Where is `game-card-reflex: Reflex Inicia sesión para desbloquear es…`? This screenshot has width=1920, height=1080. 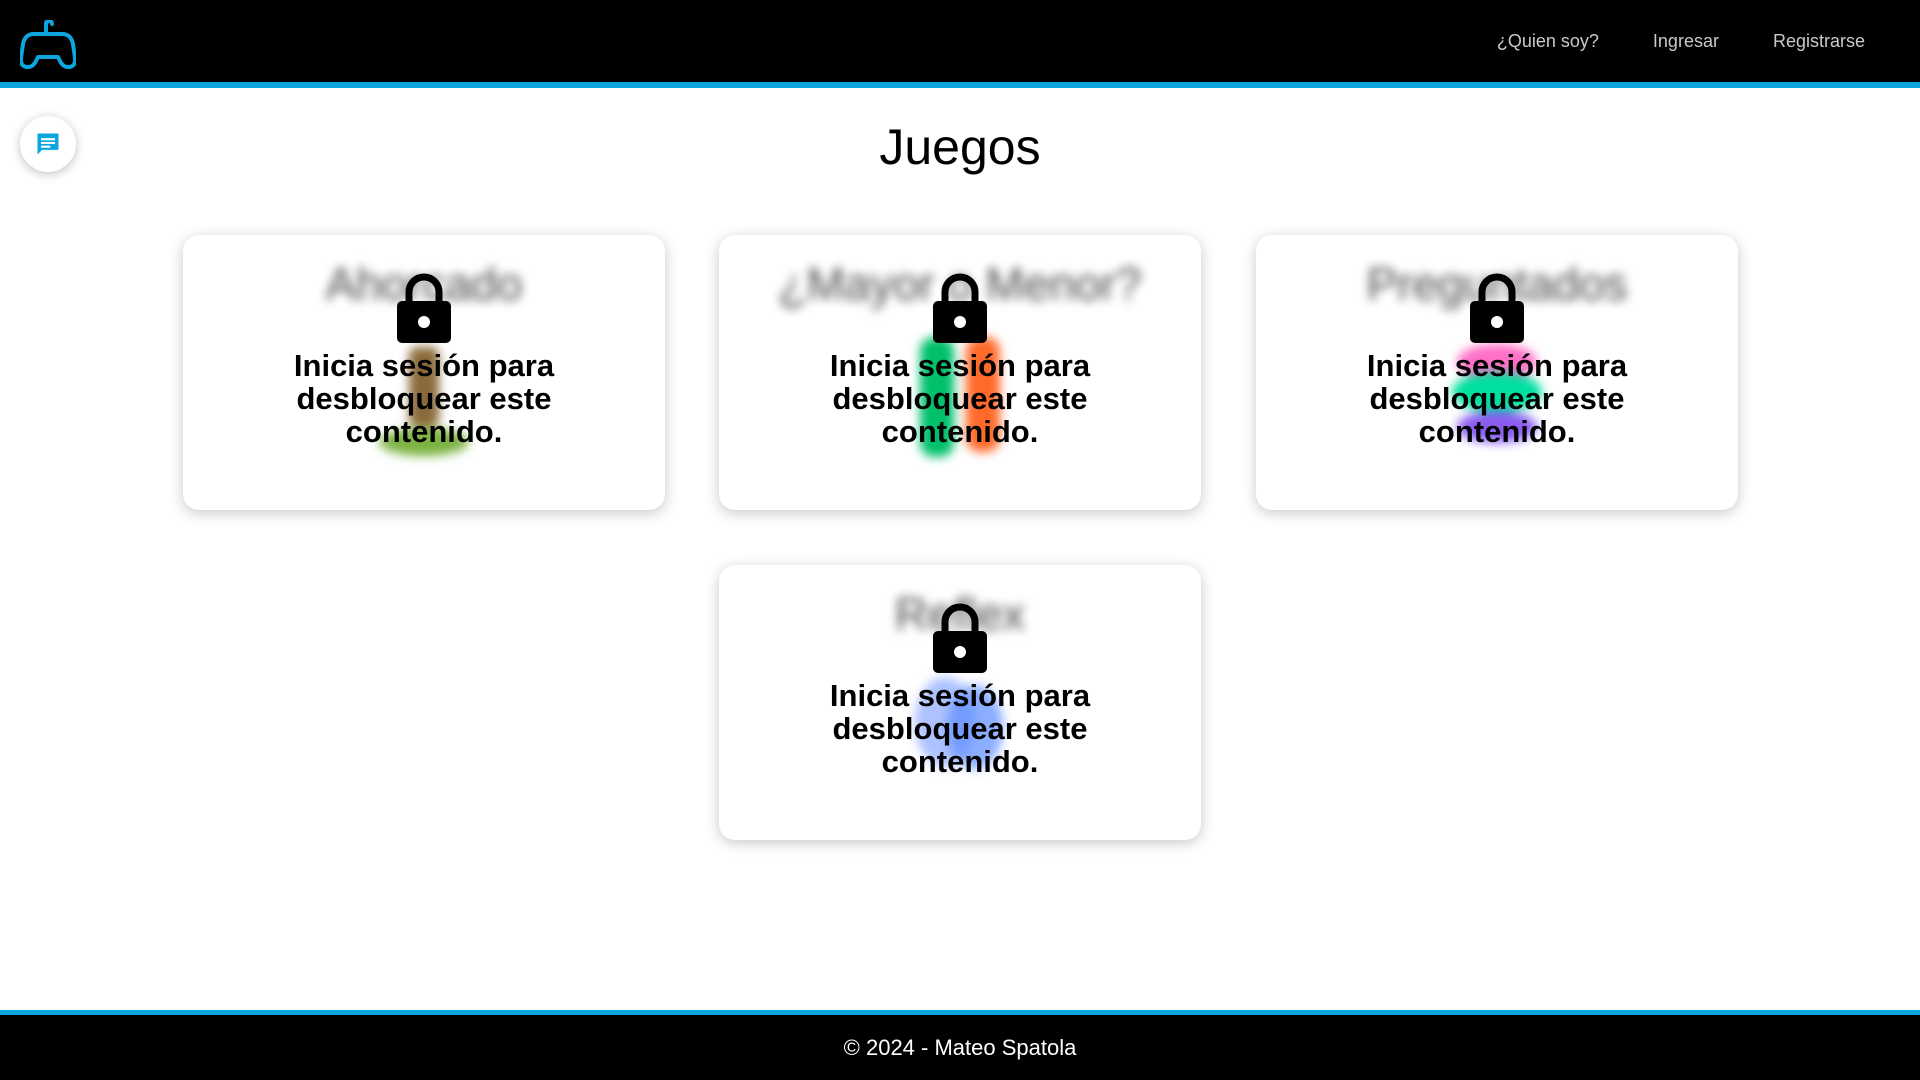 game-card-reflex: Reflex Inicia sesión para desbloquear es… is located at coordinates (960, 702).